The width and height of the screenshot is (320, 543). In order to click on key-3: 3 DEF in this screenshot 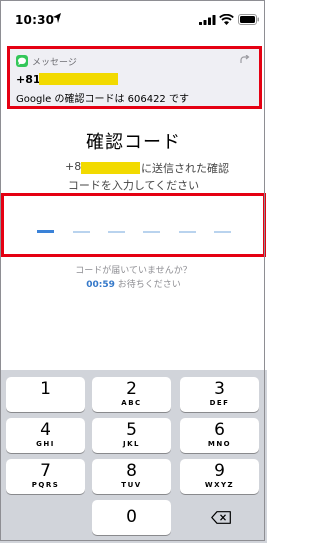, I will do `click(219, 394)`.